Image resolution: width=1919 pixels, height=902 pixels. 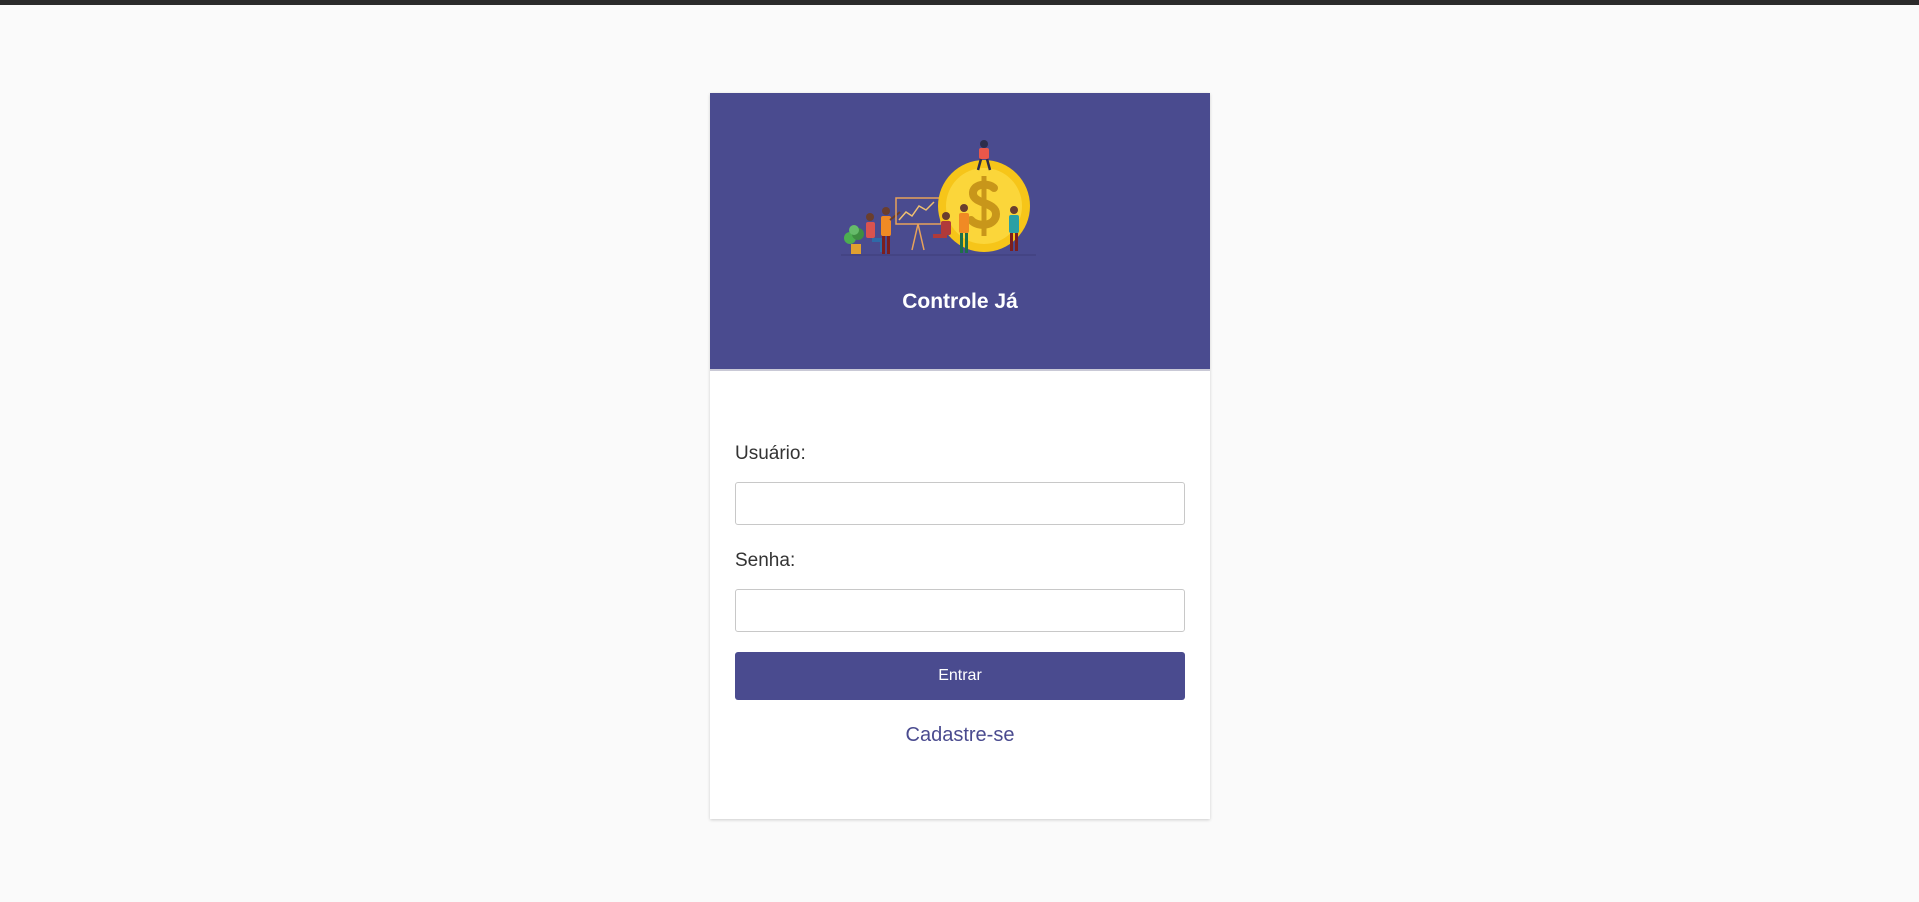 What do you see at coordinates (960, 503) in the screenshot?
I see `username-input` at bounding box center [960, 503].